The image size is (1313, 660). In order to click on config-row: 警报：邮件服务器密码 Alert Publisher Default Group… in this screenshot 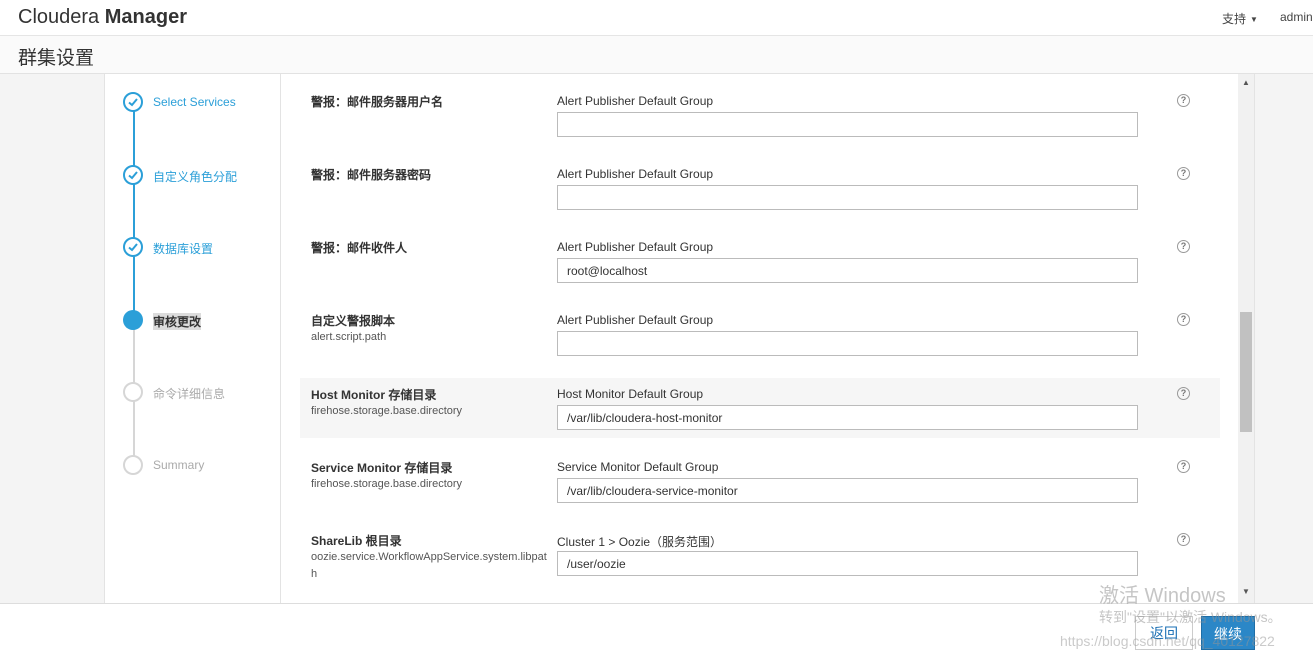, I will do `click(760, 188)`.